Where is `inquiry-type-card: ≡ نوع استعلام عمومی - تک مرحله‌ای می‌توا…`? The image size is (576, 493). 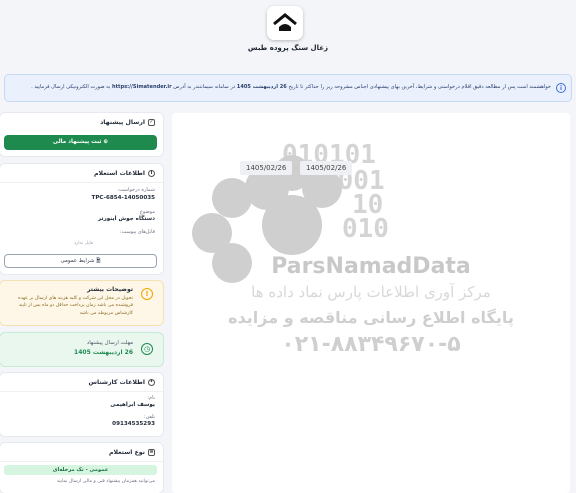
inquiry-type-card: ≡ نوع استعلام عمومی - تک مرحله‌ای می‌توا… is located at coordinates (81, 468).